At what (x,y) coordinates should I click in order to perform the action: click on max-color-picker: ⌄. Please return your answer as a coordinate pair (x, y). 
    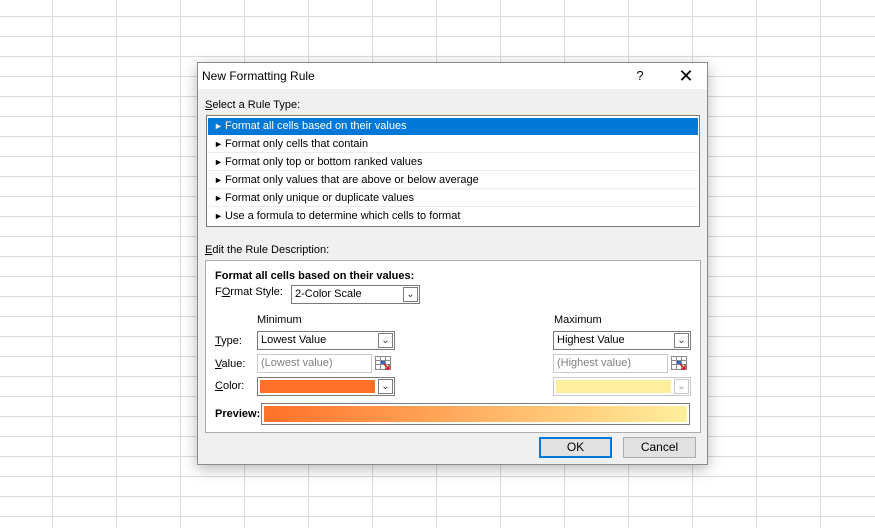
    Looking at the image, I should click on (622, 386).